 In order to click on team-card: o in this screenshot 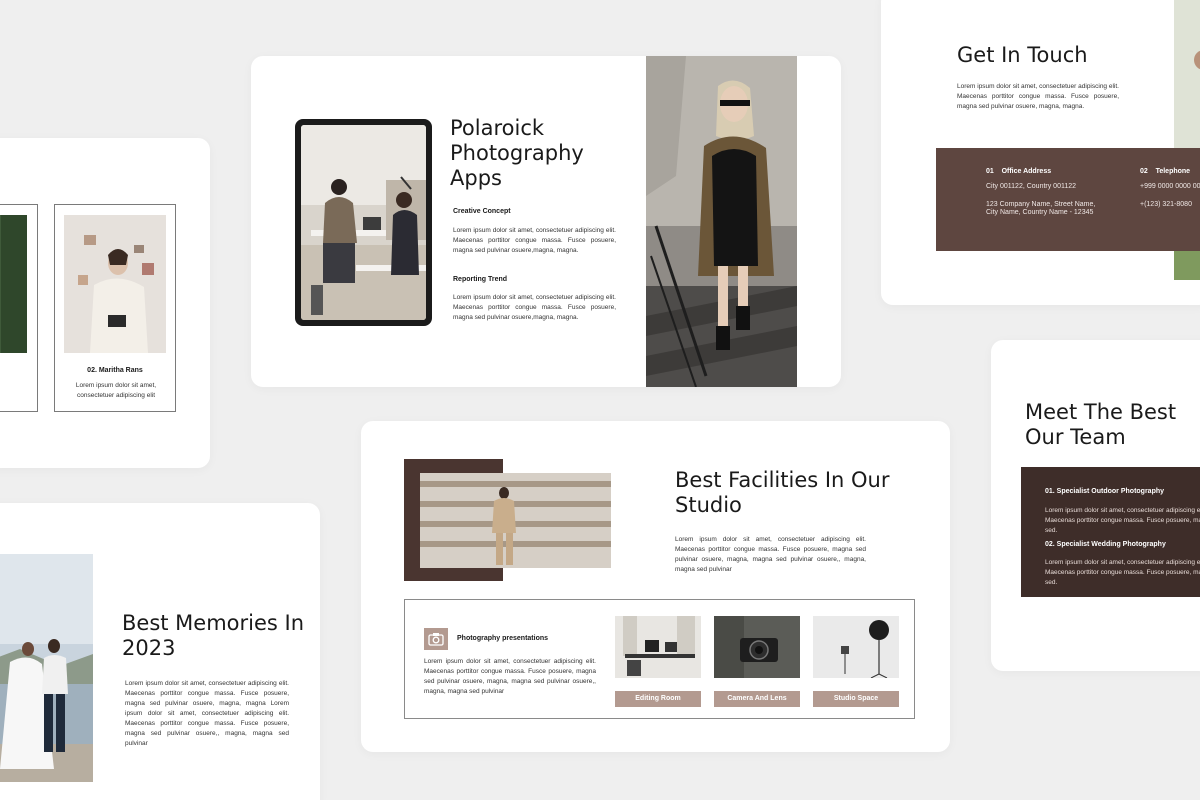, I will do `click(19, 308)`.